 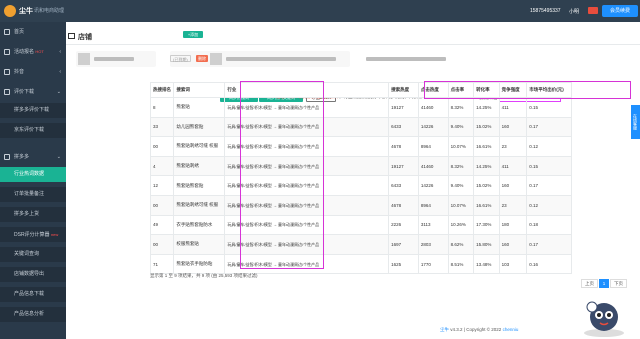 I want to click on divider, so click(x=353, y=44).